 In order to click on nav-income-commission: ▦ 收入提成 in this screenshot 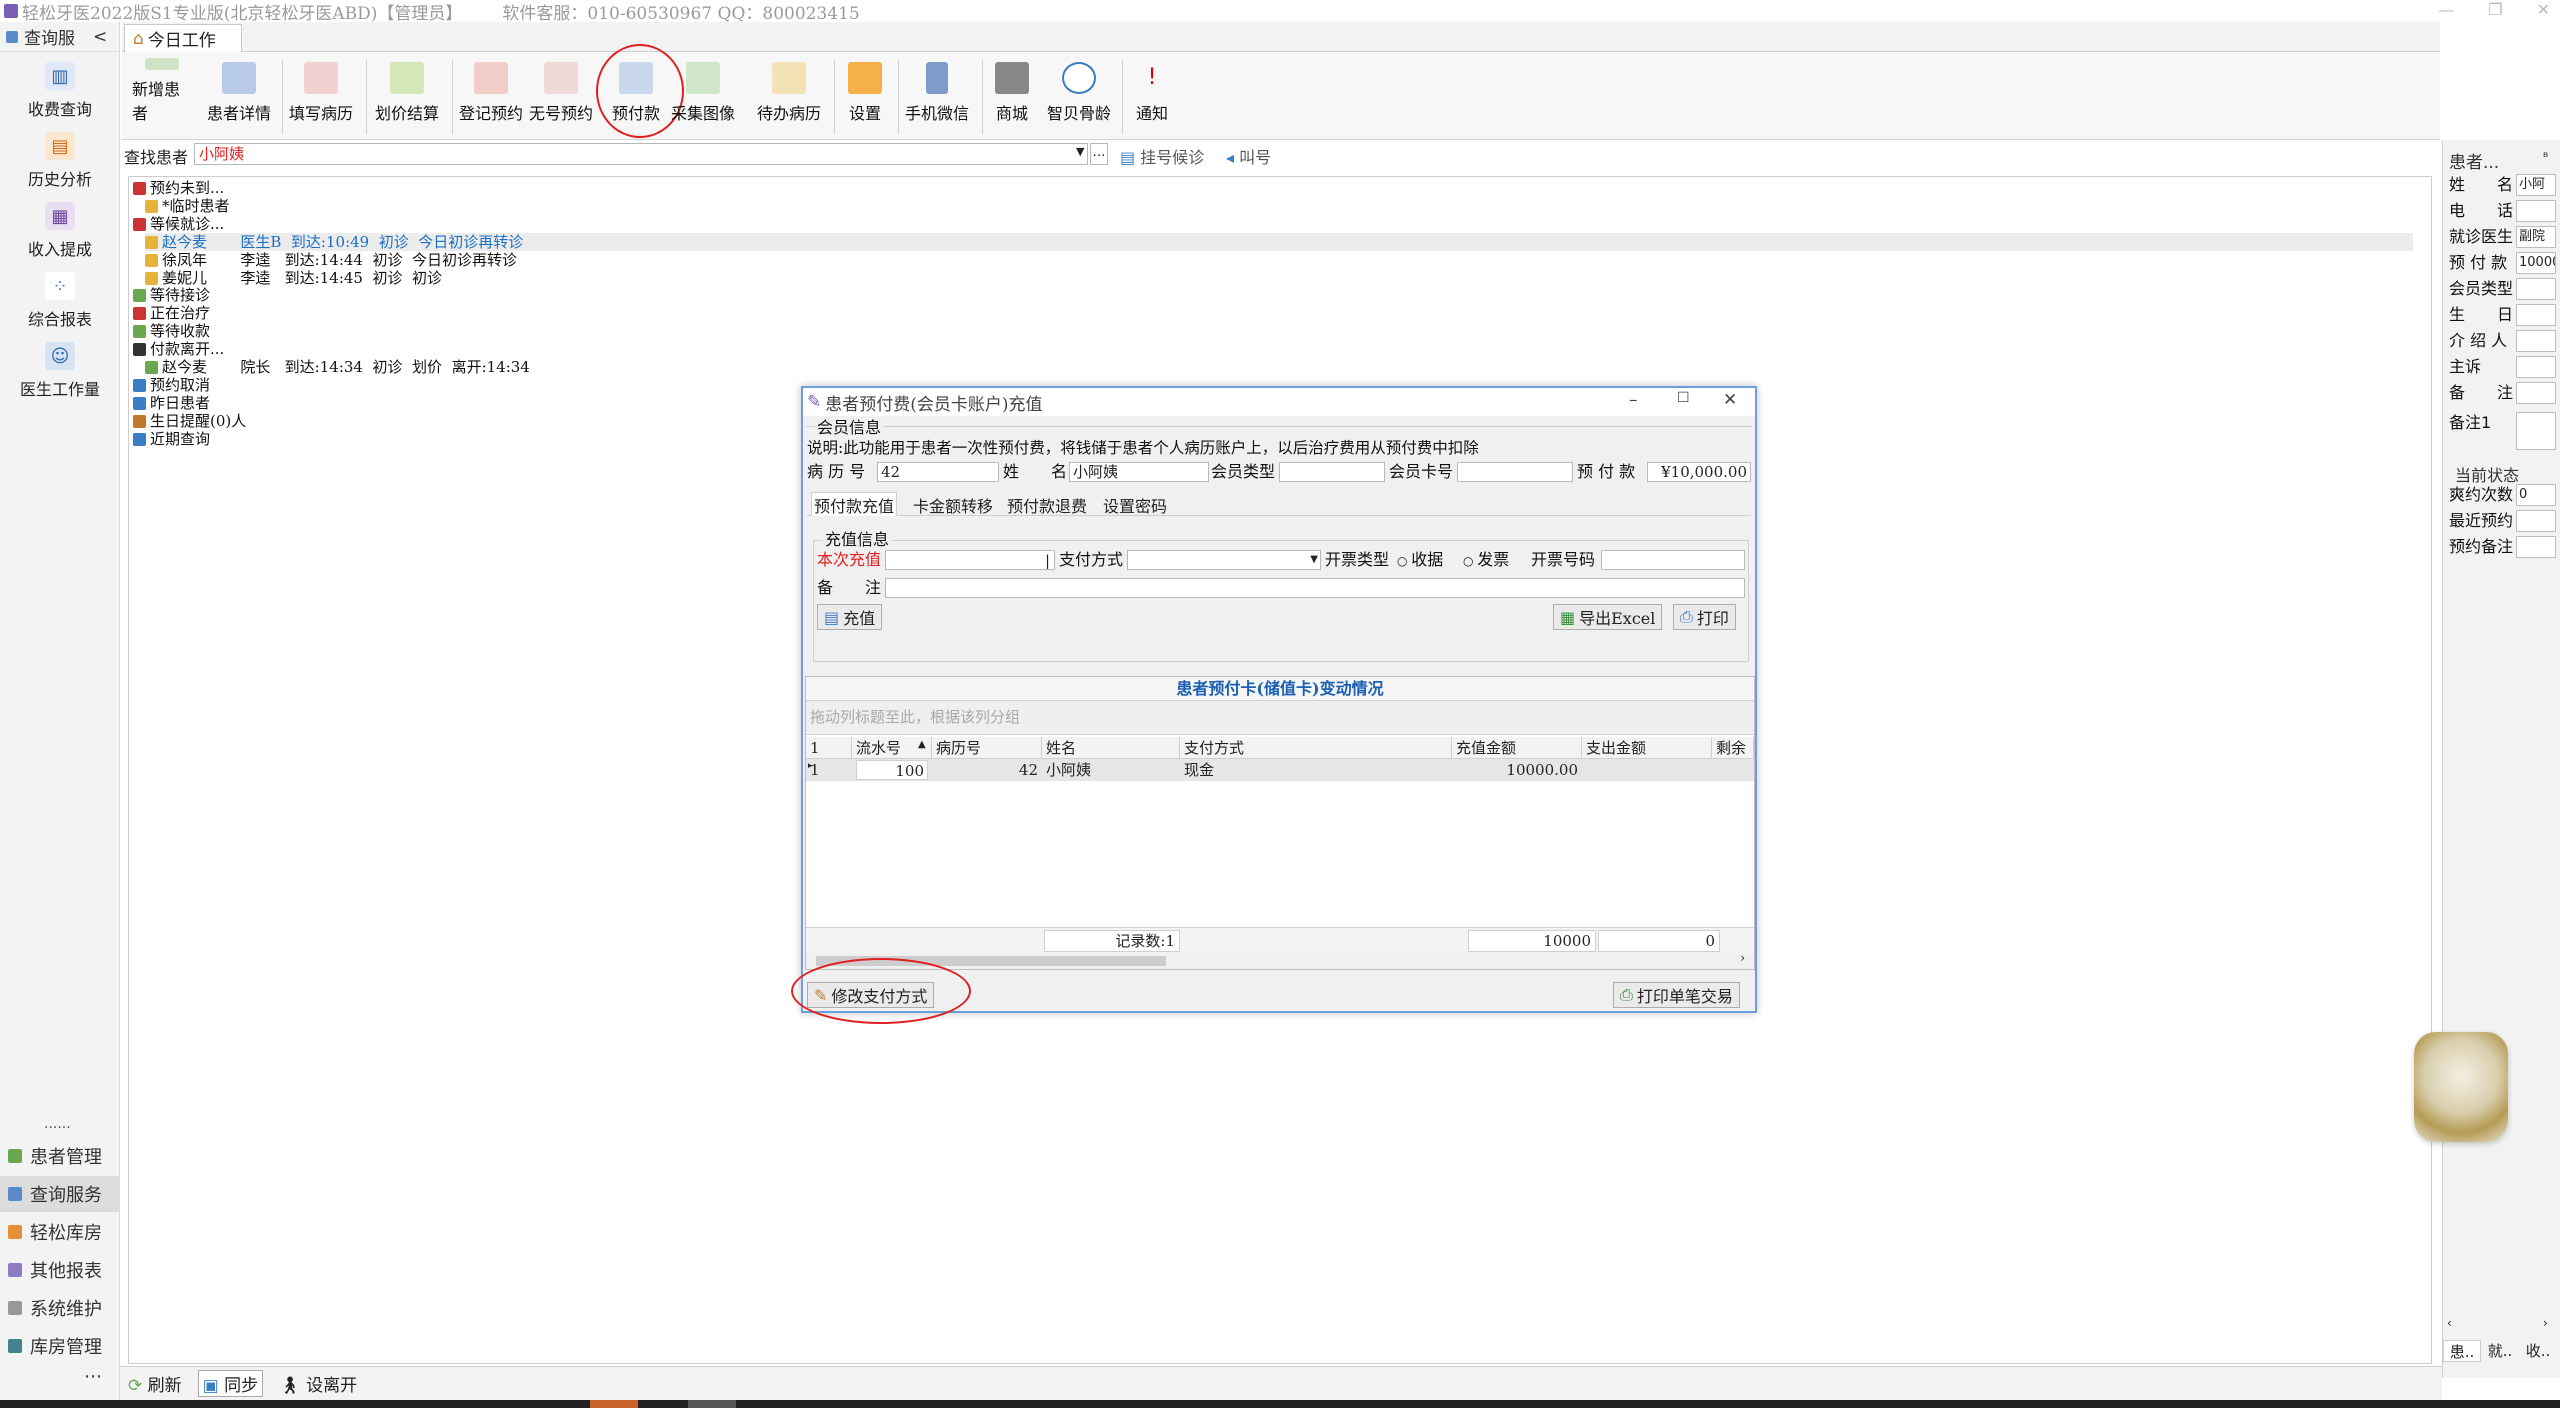, I will do `click(60, 231)`.